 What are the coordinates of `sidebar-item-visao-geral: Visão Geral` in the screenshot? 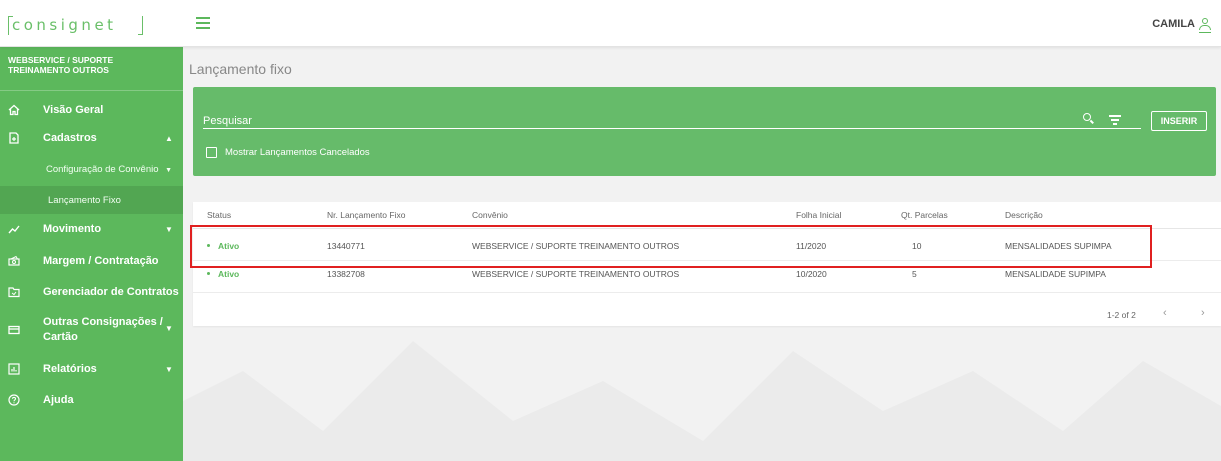 It's located at (91, 110).